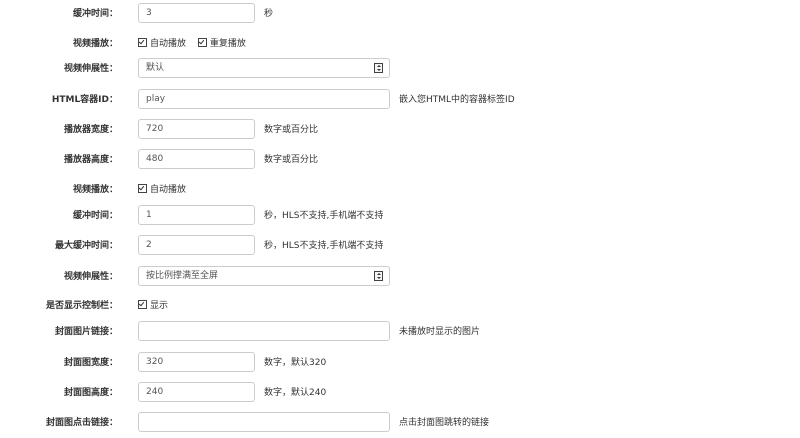 This screenshot has width=800, height=438. I want to click on cover-width-hint: 数字，默认320, so click(295, 363).